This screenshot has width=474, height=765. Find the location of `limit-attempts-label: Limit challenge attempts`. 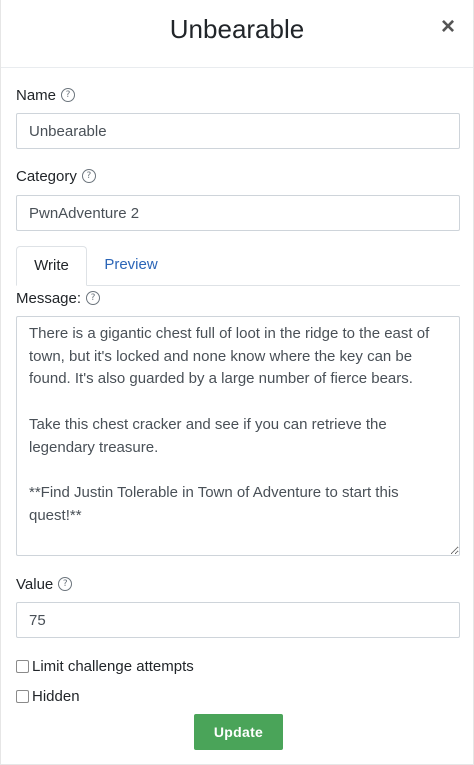

limit-attempts-label: Limit challenge attempts is located at coordinates (113, 666).